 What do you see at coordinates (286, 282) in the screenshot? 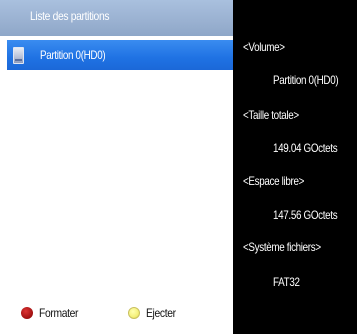
I see `filesystem-value: FAT32` at bounding box center [286, 282].